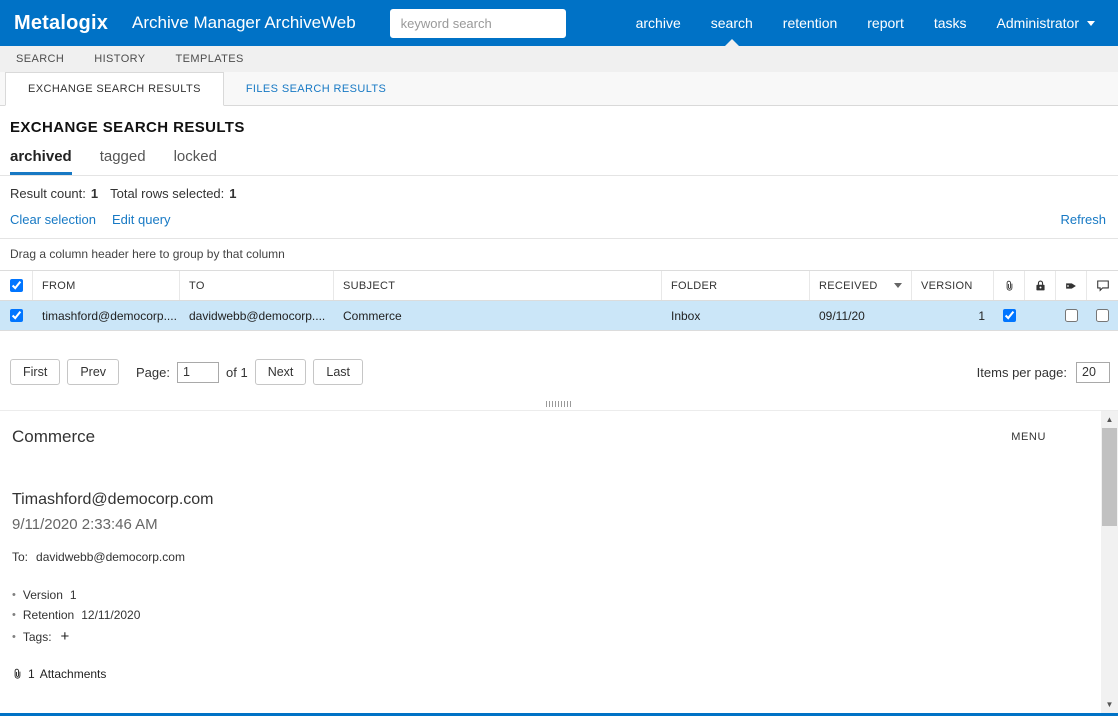 The width and height of the screenshot is (1118, 716). Describe the element at coordinates (477, 23) in the screenshot. I see `keyword-search-input` at that location.